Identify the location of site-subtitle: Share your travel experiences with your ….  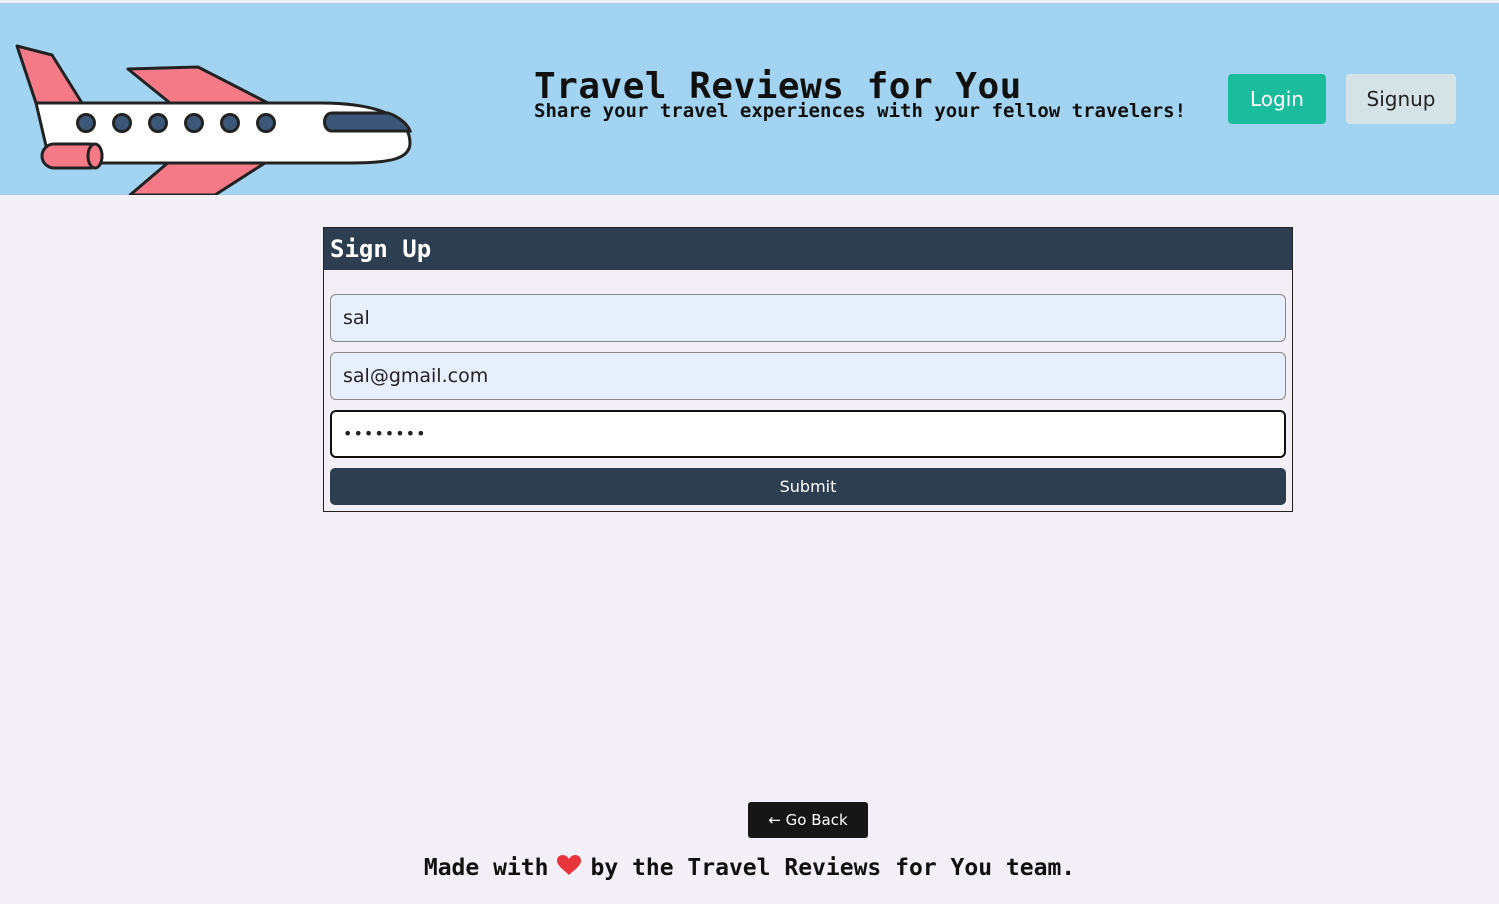
(860, 111).